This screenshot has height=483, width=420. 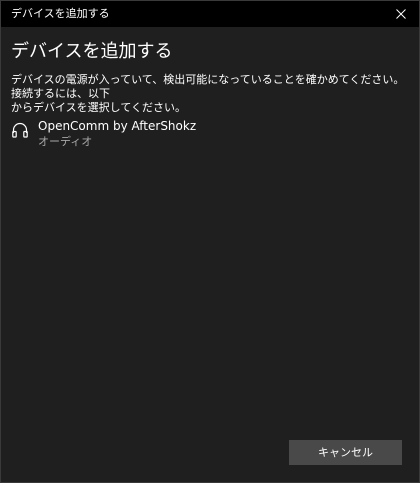 What do you see at coordinates (65, 141) in the screenshot?
I see `device-type: オーディオ` at bounding box center [65, 141].